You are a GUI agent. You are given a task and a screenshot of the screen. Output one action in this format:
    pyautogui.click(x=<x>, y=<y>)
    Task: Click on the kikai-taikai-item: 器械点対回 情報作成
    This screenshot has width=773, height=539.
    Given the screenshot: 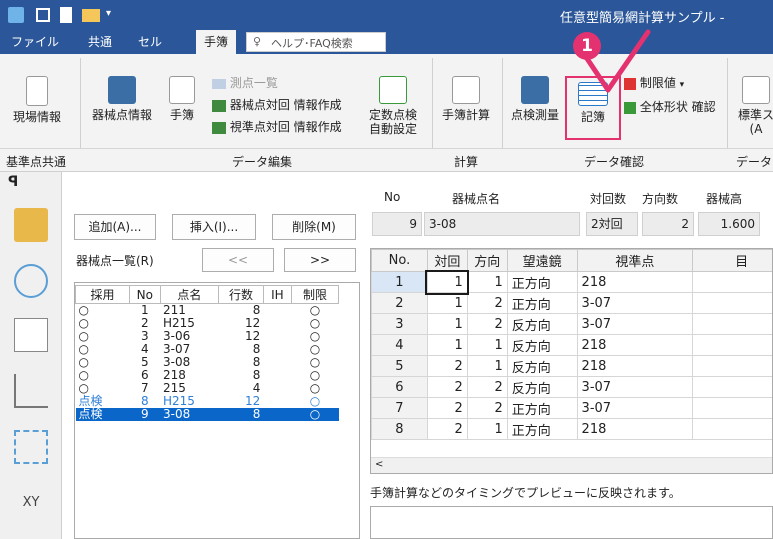 What is the action you would take?
    pyautogui.click(x=277, y=104)
    